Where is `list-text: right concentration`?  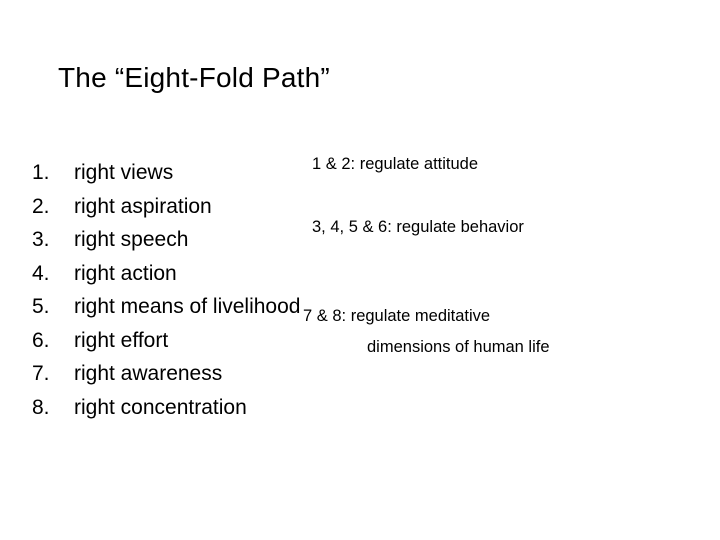 list-text: right concentration is located at coordinates (160, 407).